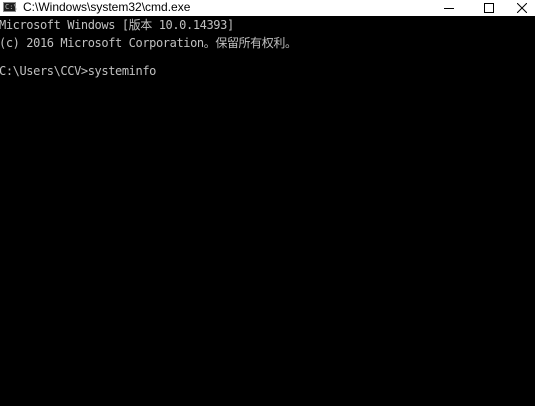 The height and width of the screenshot is (406, 535). Describe the element at coordinates (522, 8) in the screenshot. I see `close-icon` at that location.